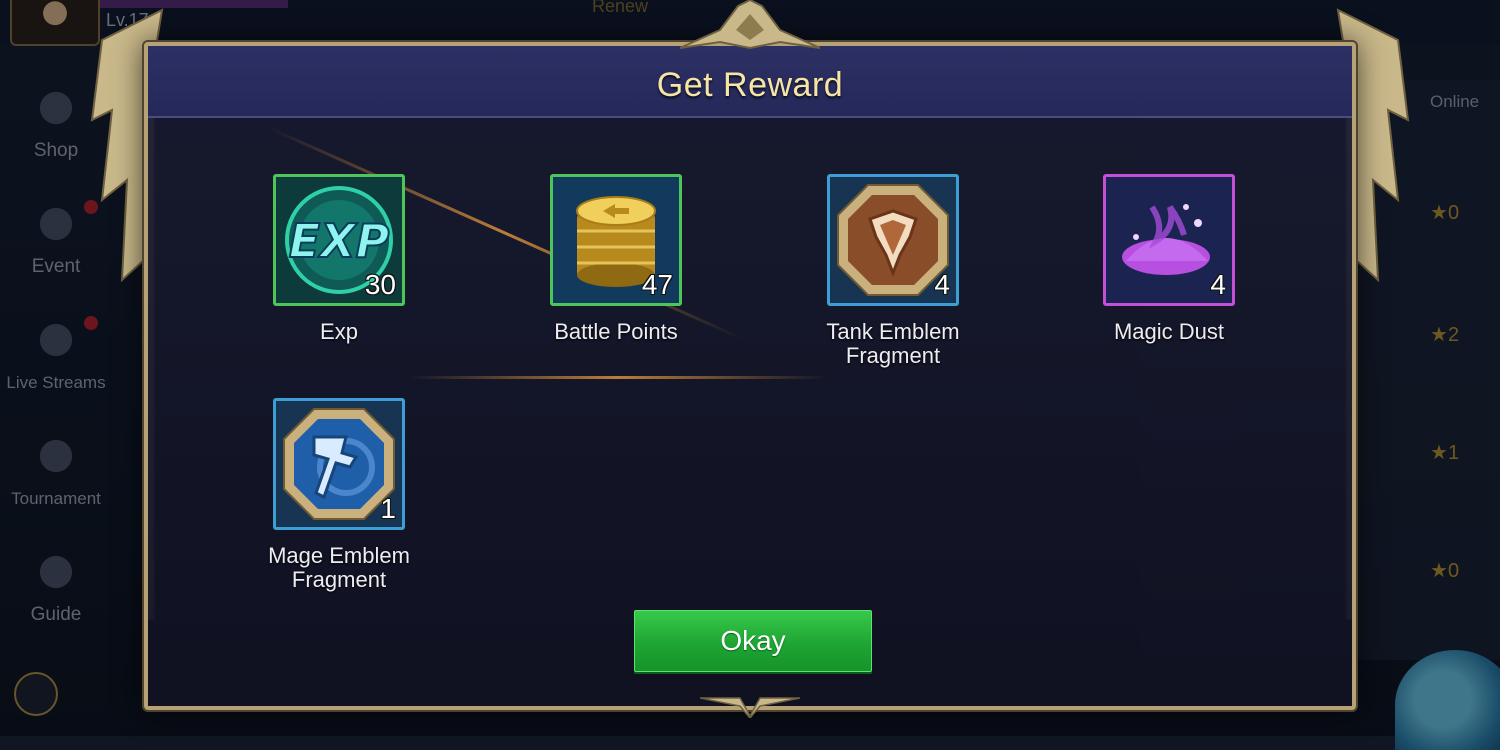 The image size is (1500, 750). Describe the element at coordinates (618, 377) in the screenshot. I see `light-streak` at that location.